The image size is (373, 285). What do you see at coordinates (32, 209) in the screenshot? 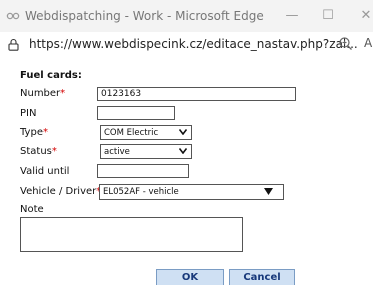
I see `note-label: Note` at bounding box center [32, 209].